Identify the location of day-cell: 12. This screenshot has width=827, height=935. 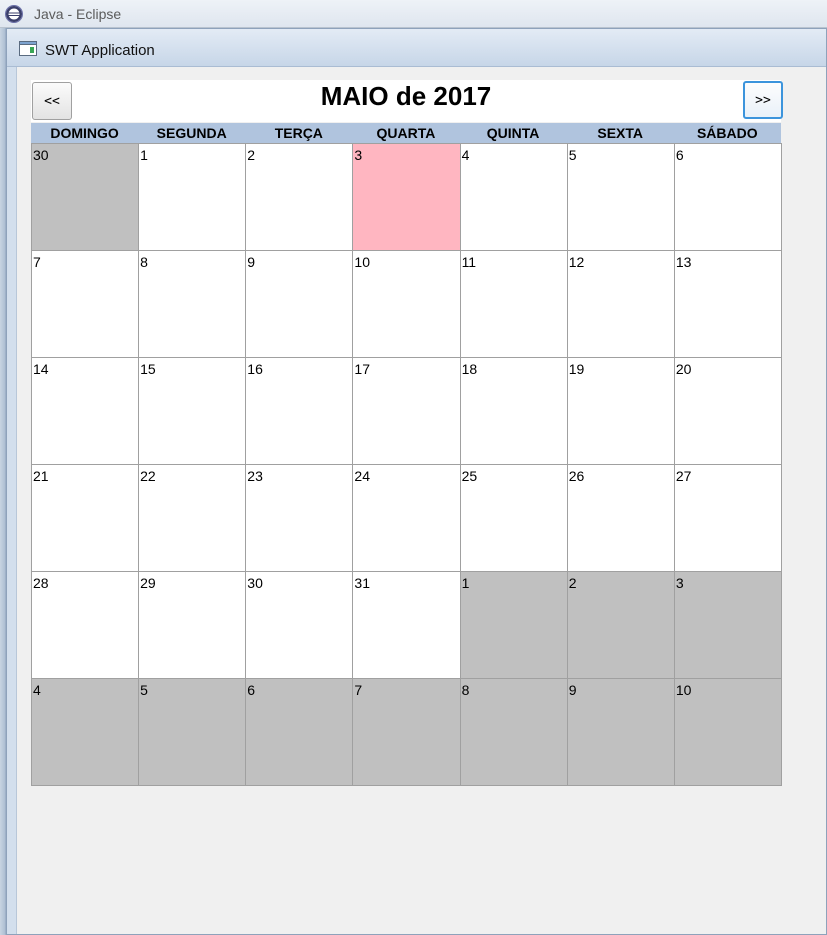
(620, 304).